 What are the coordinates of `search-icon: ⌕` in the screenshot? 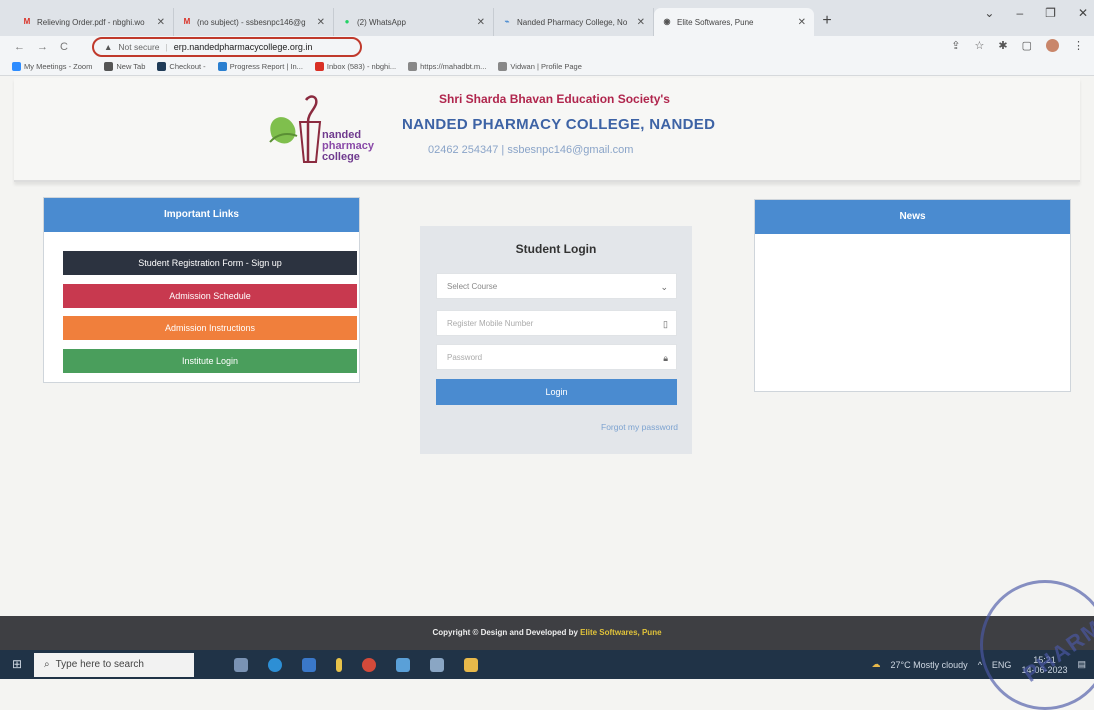 It's located at (47, 664).